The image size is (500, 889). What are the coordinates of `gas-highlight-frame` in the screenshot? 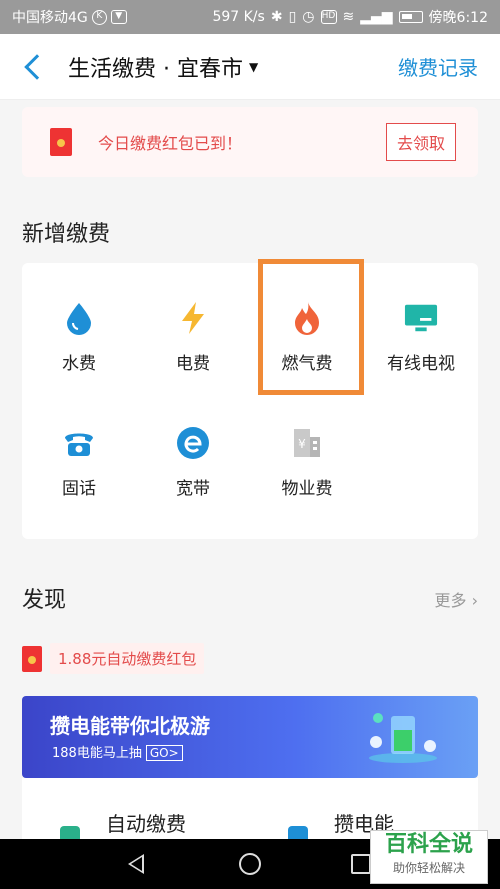 It's located at (311, 327).